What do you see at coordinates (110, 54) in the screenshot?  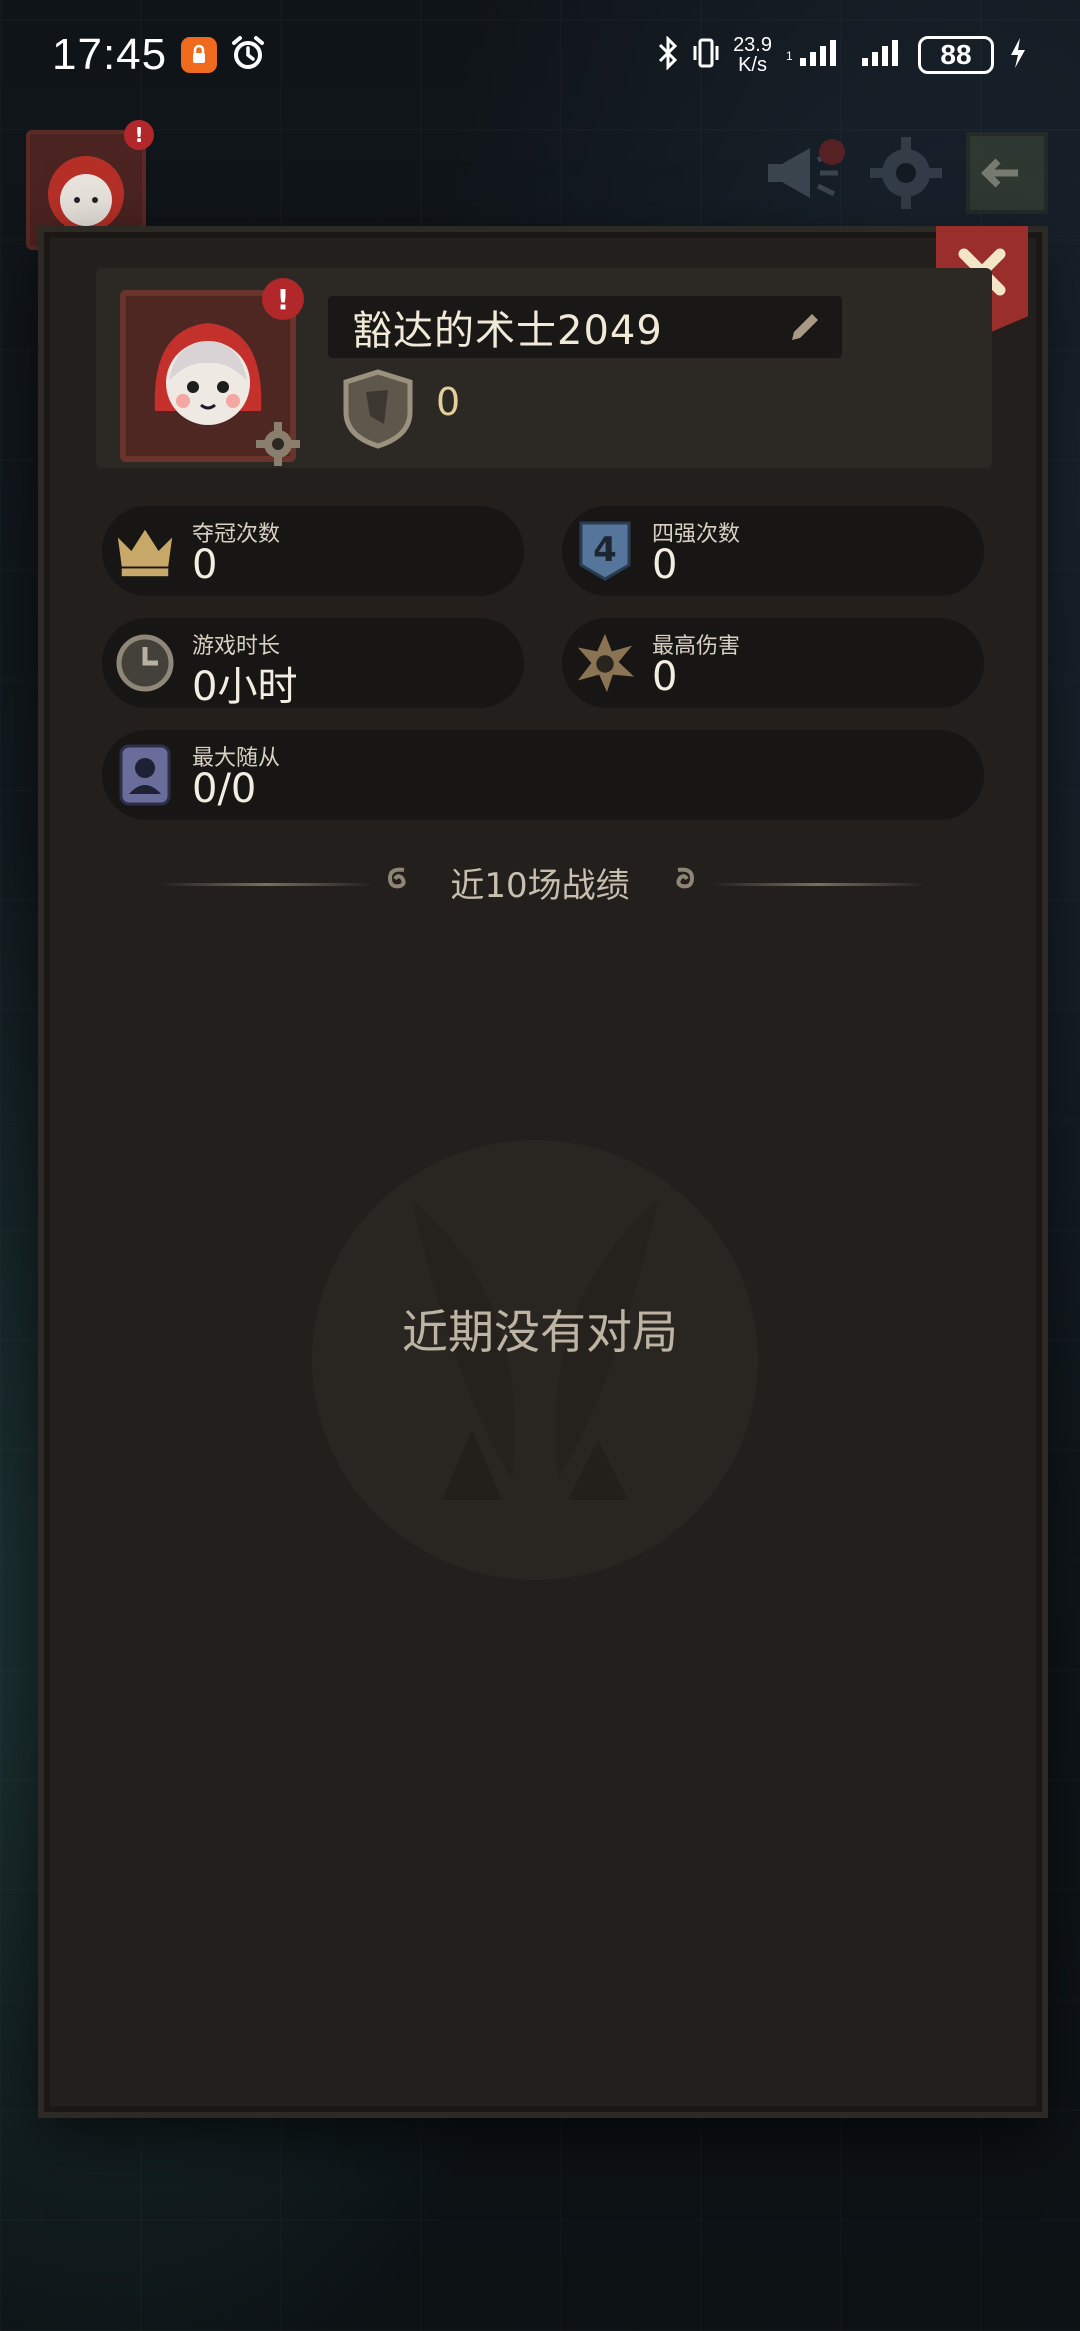 I see `status-time: 17:45` at bounding box center [110, 54].